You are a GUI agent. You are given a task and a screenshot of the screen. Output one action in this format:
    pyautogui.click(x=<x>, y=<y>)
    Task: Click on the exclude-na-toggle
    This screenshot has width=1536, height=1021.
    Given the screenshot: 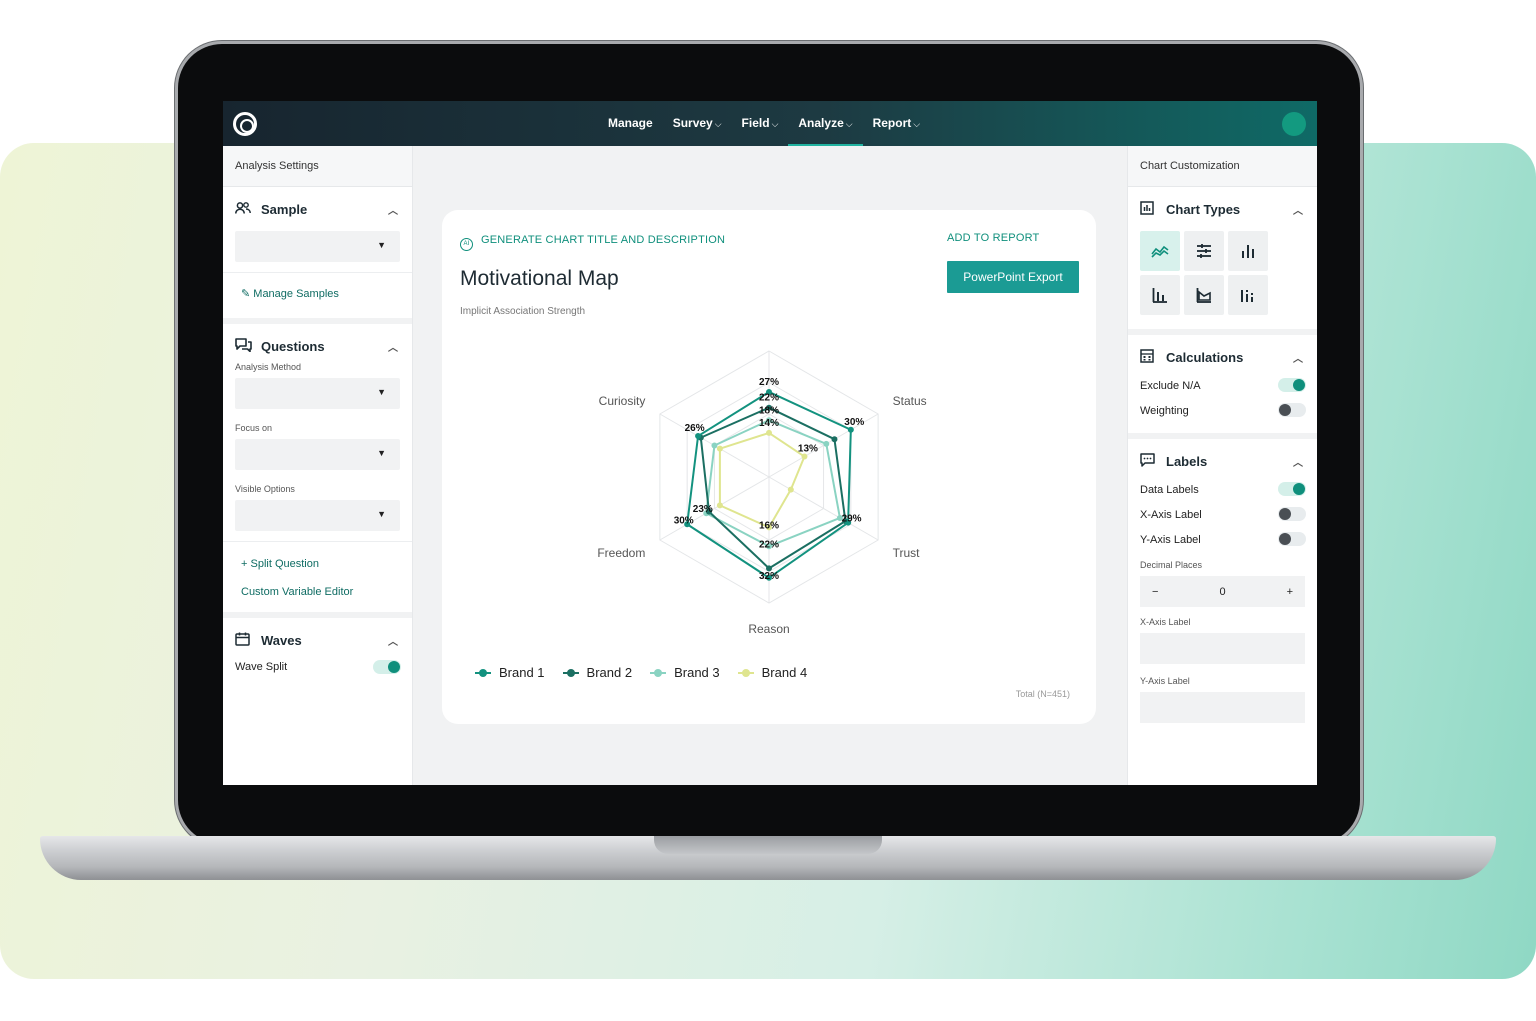 What is the action you would take?
    pyautogui.click(x=1292, y=385)
    